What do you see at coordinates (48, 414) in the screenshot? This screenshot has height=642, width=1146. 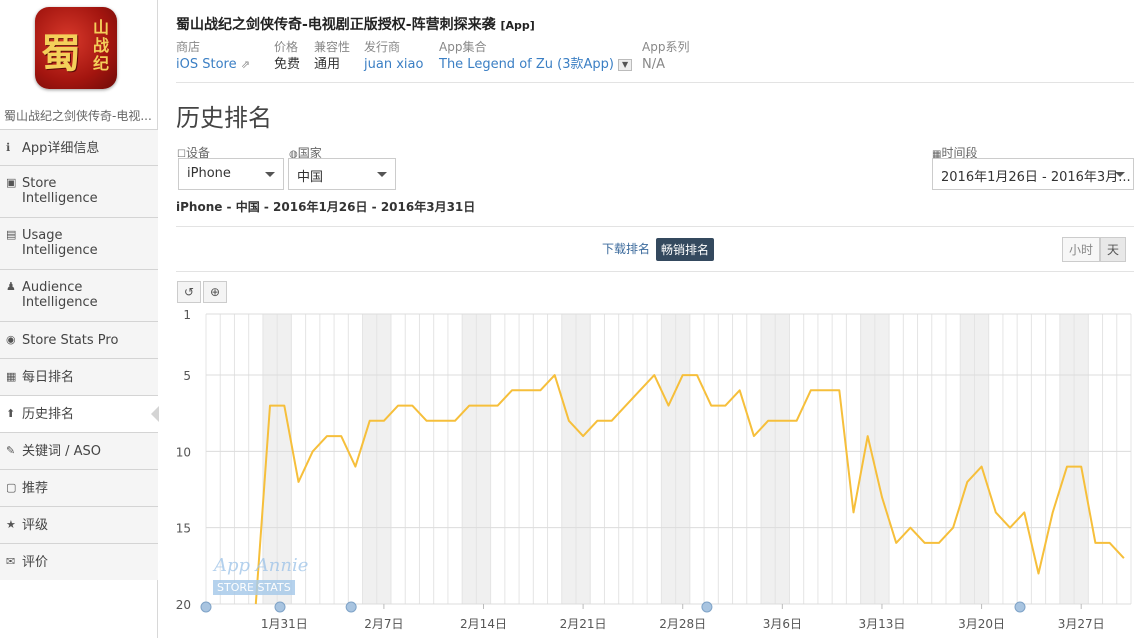 I see `sidebar-item-label: 历史排名` at bounding box center [48, 414].